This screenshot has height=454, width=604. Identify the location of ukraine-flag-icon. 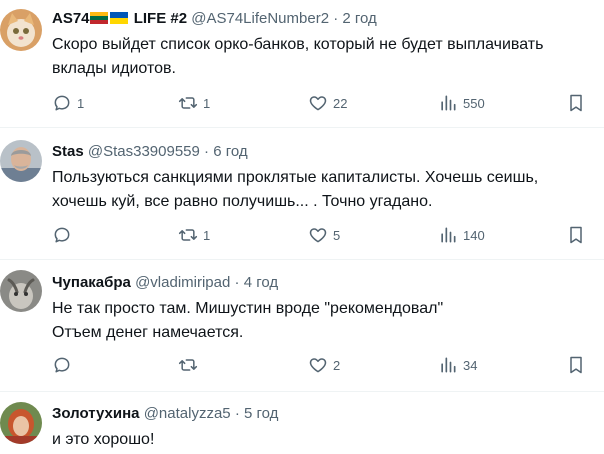
(118, 18).